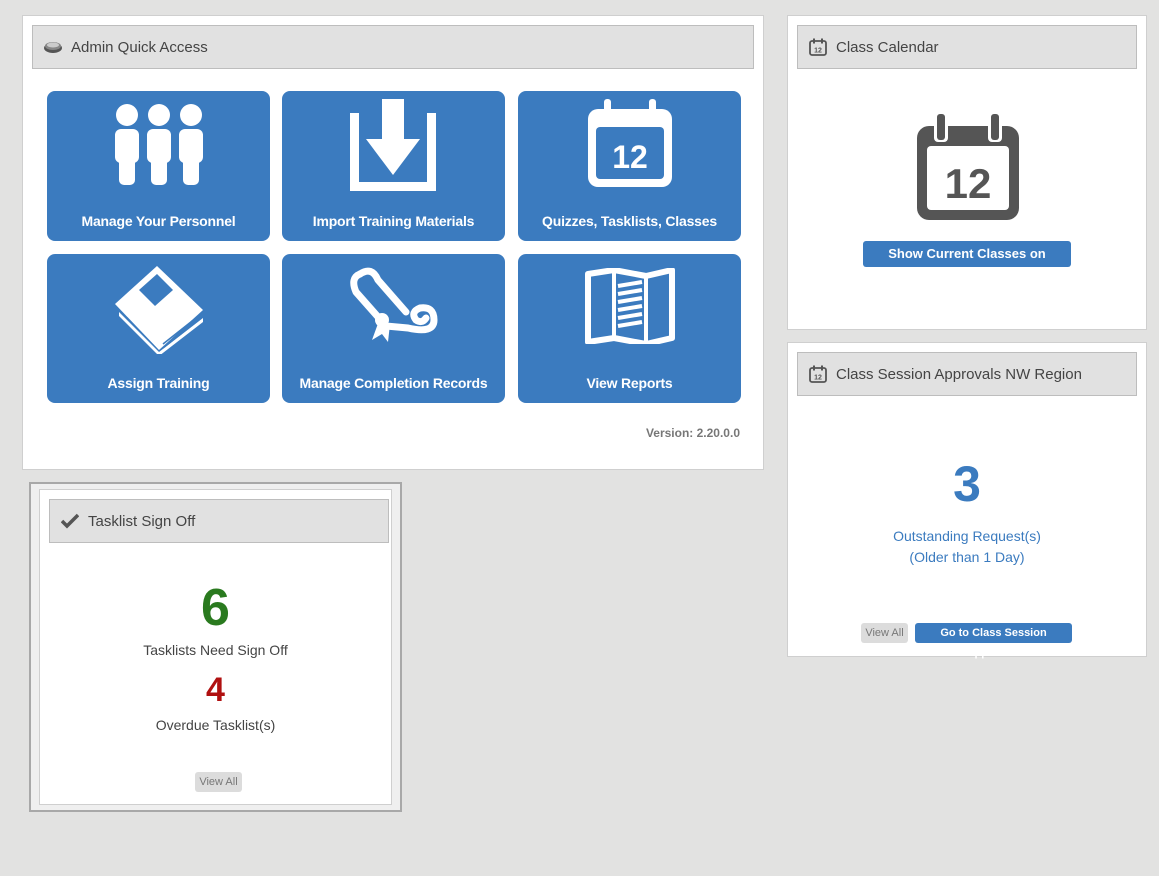 The width and height of the screenshot is (1159, 876). What do you see at coordinates (629, 383) in the screenshot?
I see `view-reports-label: View Reports` at bounding box center [629, 383].